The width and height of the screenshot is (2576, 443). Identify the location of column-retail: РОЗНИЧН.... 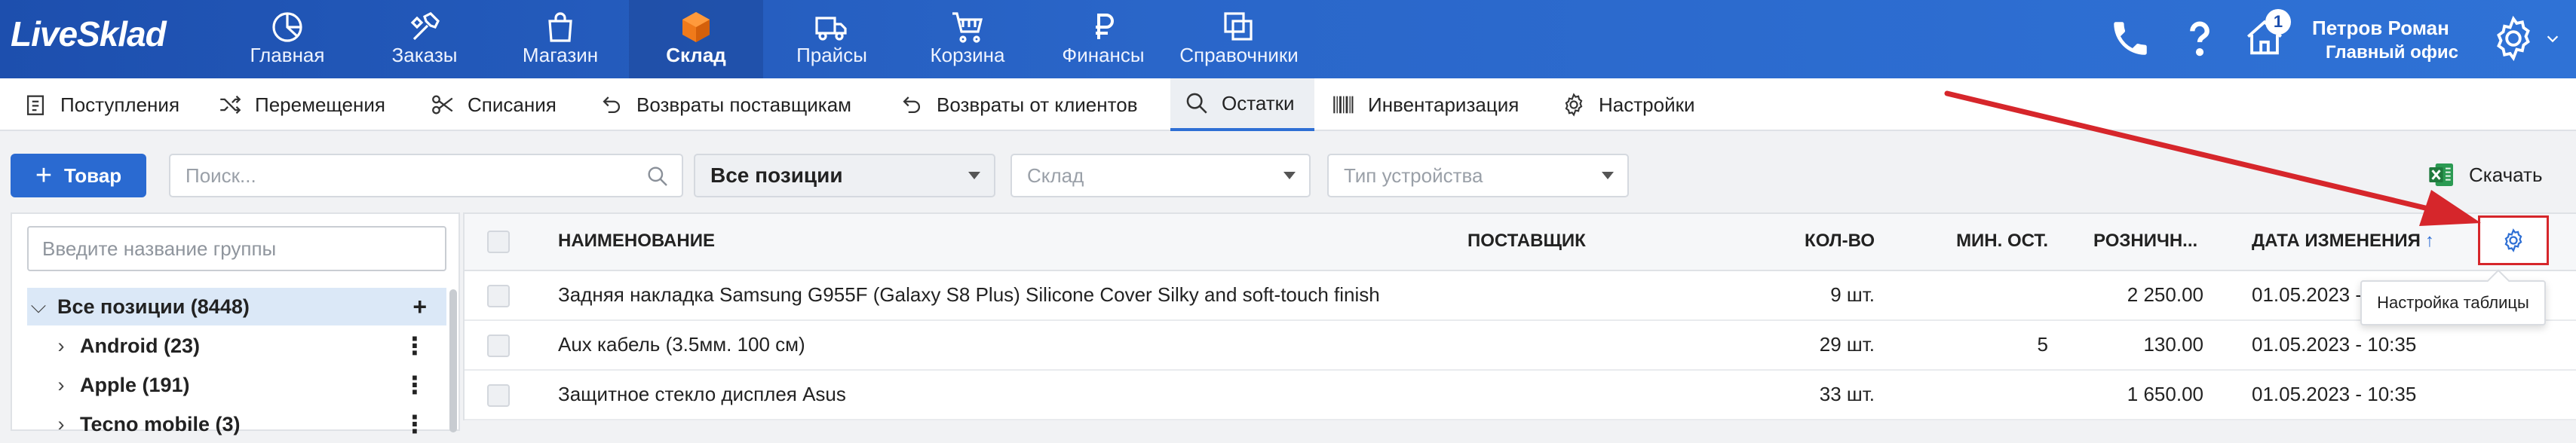
(2145, 242).